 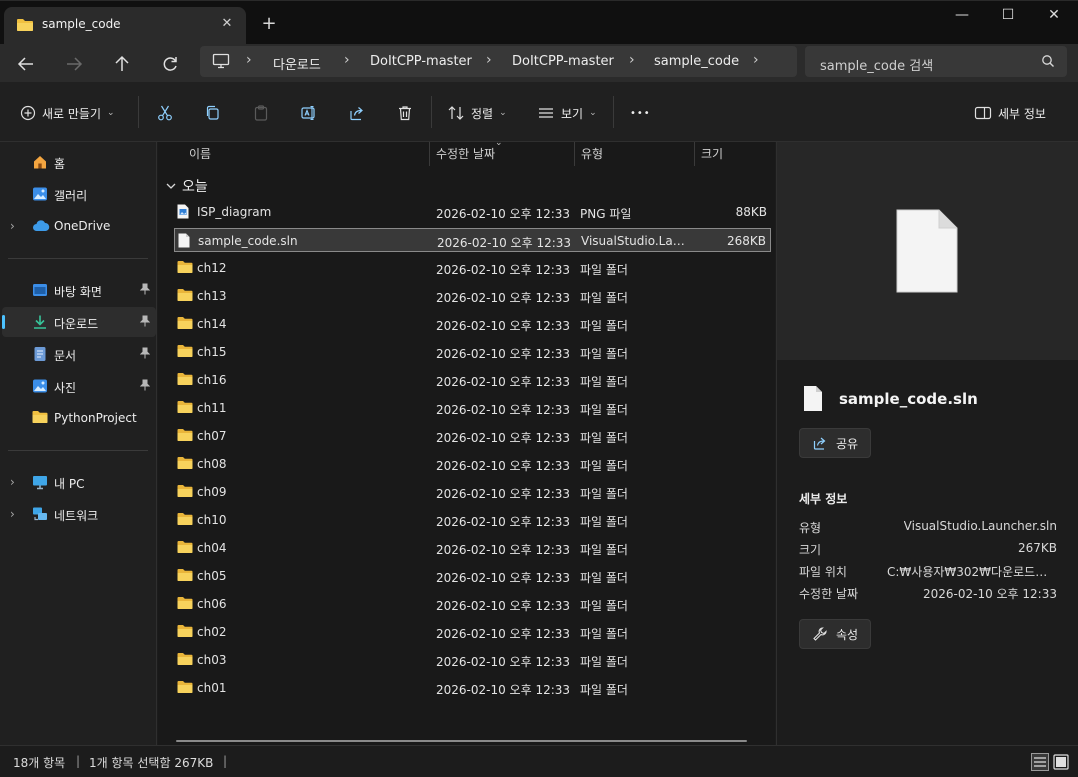 What do you see at coordinates (40, 194) in the screenshot?
I see `gallery-icon` at bounding box center [40, 194].